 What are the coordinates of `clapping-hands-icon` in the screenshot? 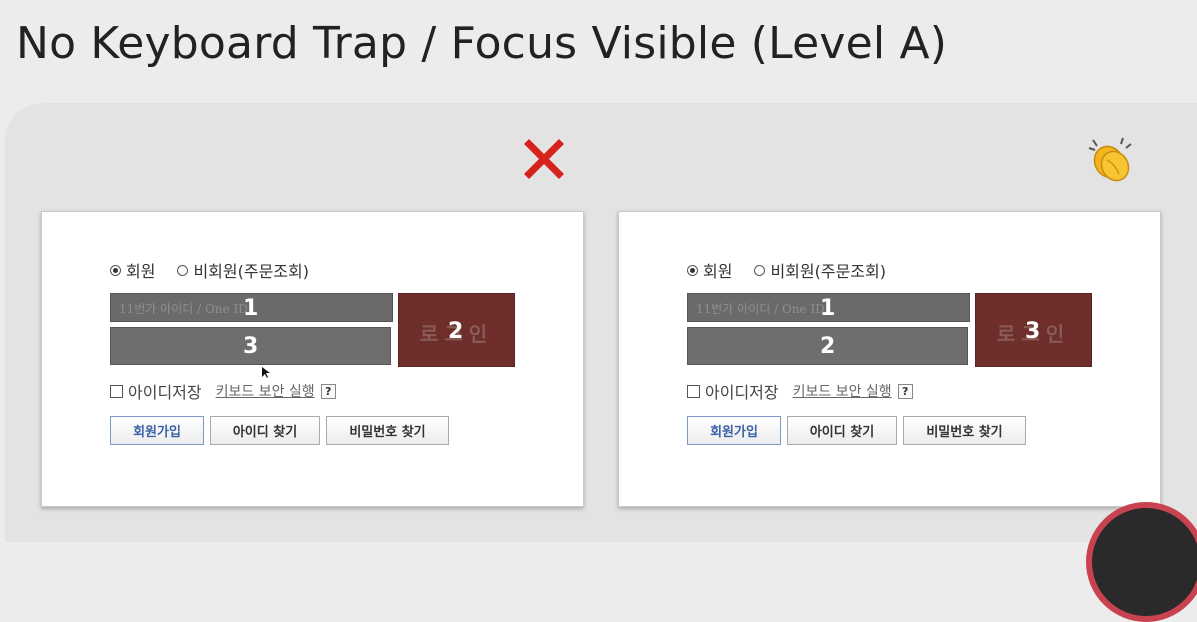 It's located at (1110, 159).